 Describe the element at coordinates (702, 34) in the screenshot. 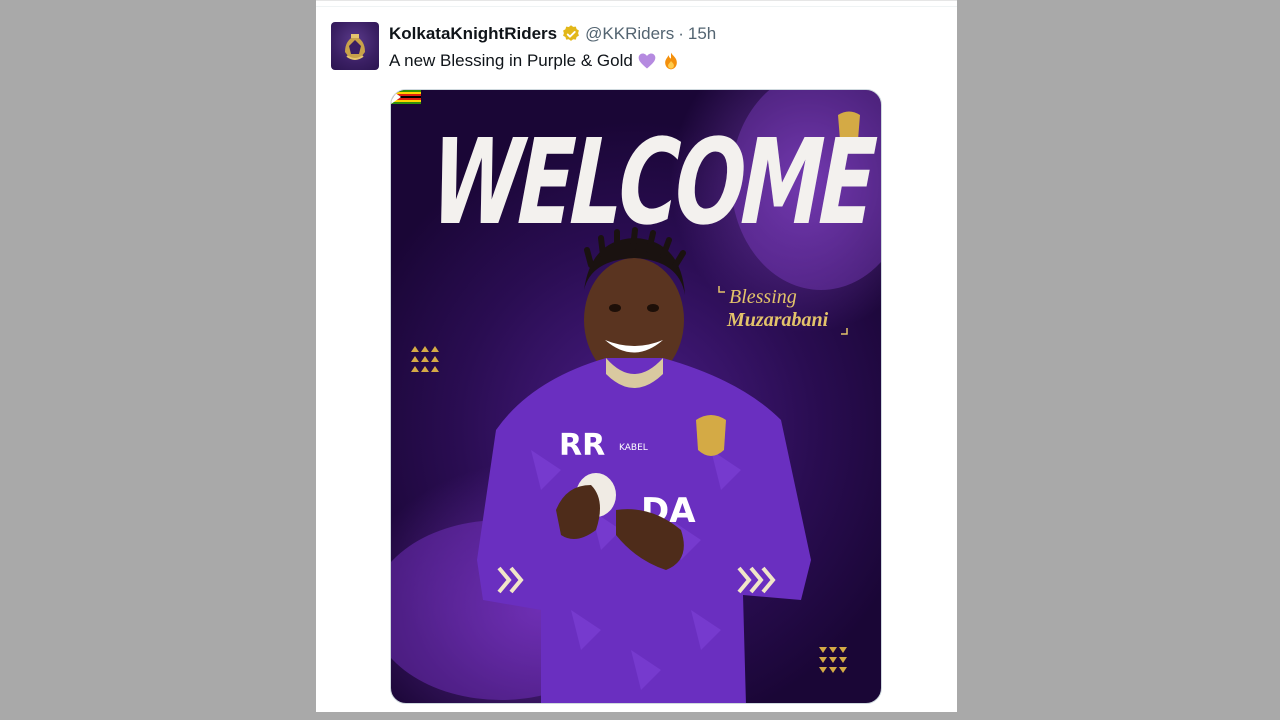

I see `timestamp: 15h` at that location.